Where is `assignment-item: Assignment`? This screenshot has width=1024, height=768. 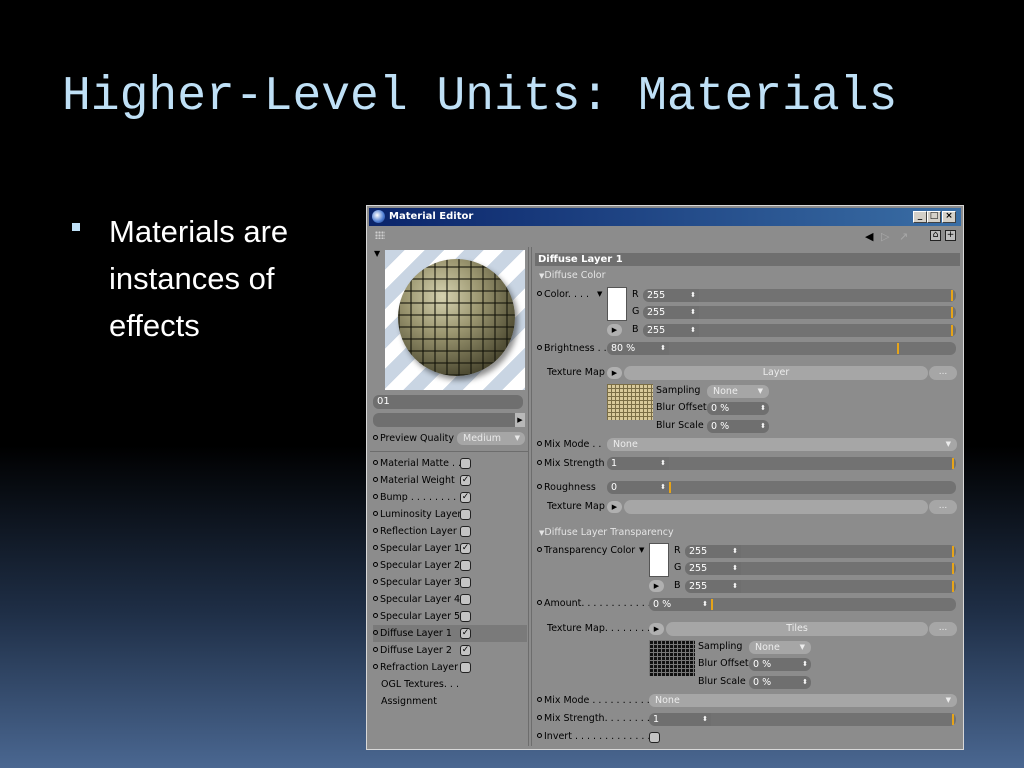 assignment-item: Assignment is located at coordinates (450, 701).